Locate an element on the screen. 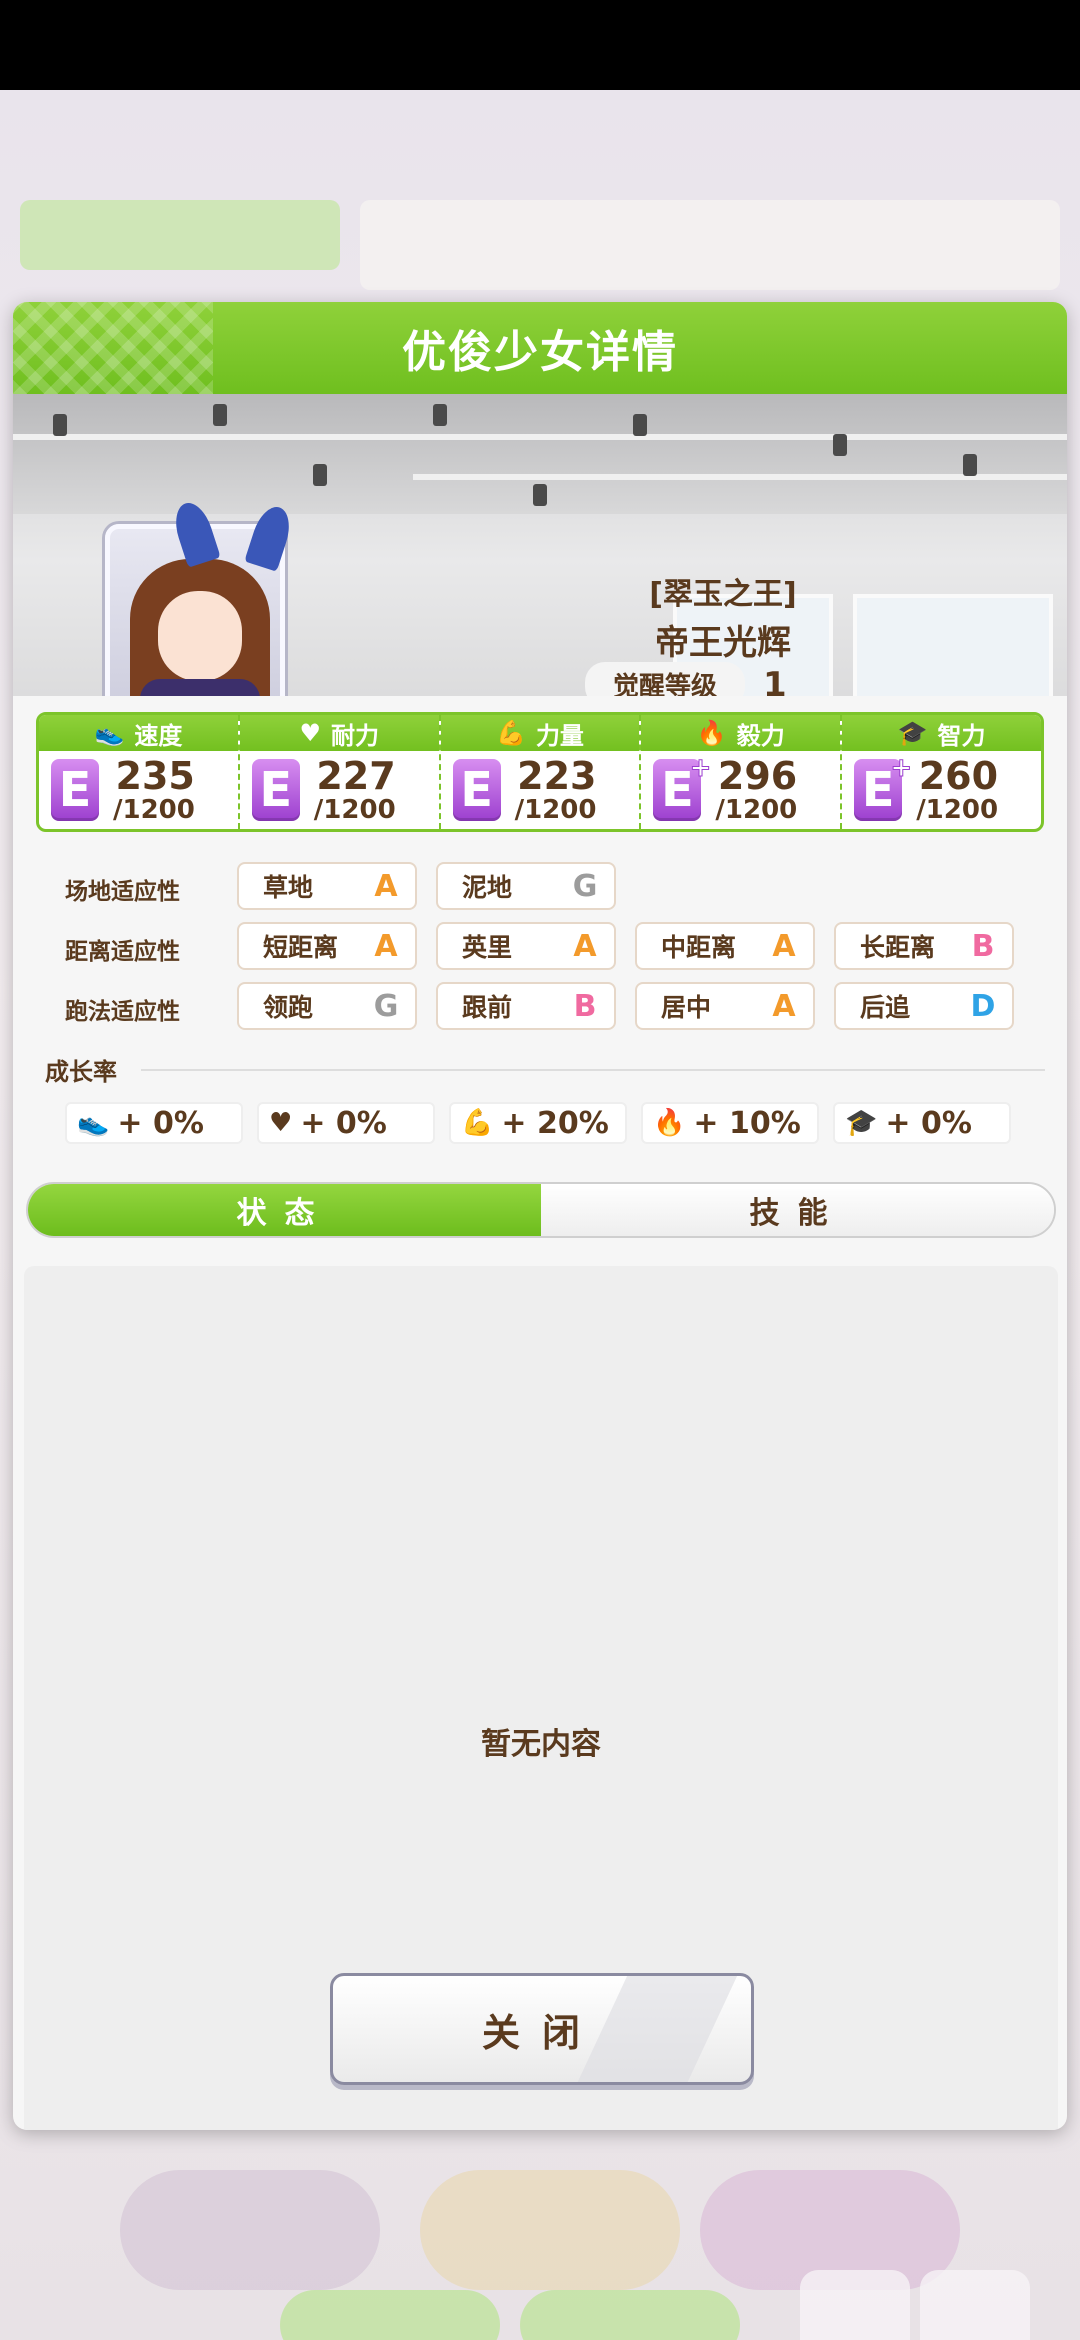 This screenshot has width=1080, height=2340. stat-speed: 👟 速度 E 235/1200 is located at coordinates (139, 772).